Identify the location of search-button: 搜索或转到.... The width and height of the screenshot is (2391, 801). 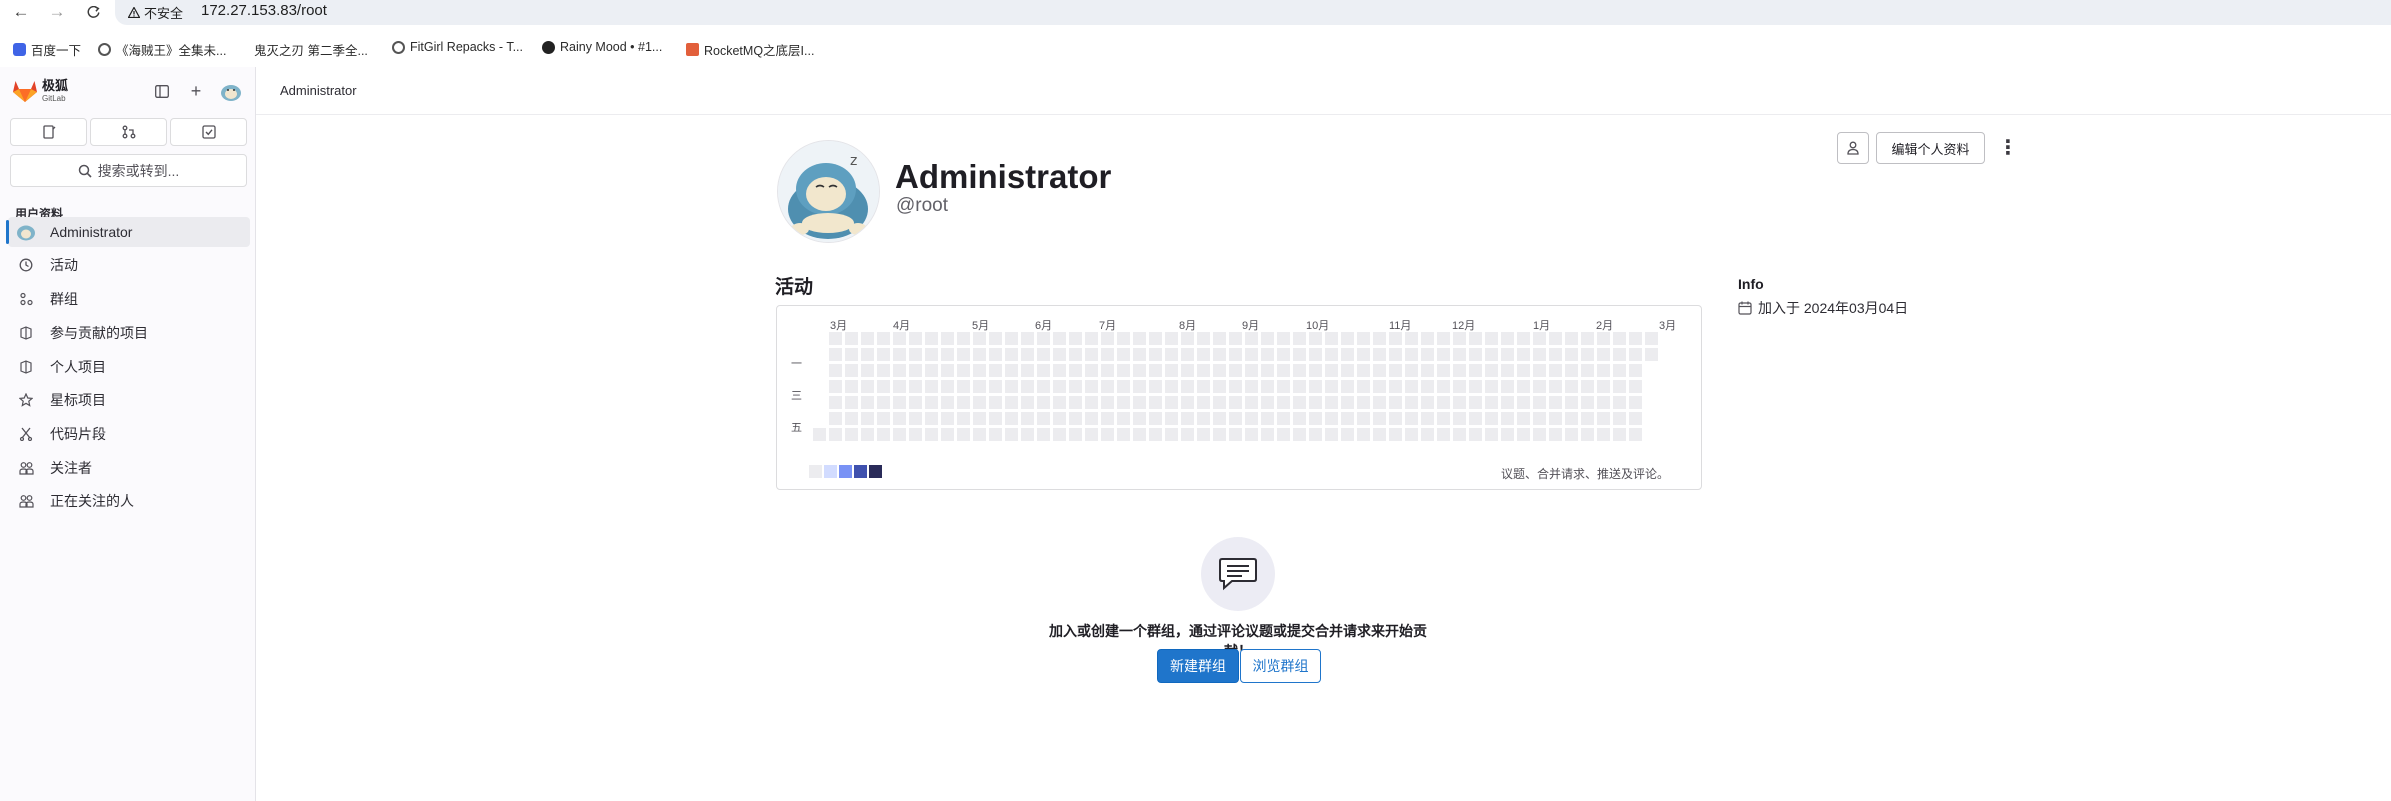
(128, 170).